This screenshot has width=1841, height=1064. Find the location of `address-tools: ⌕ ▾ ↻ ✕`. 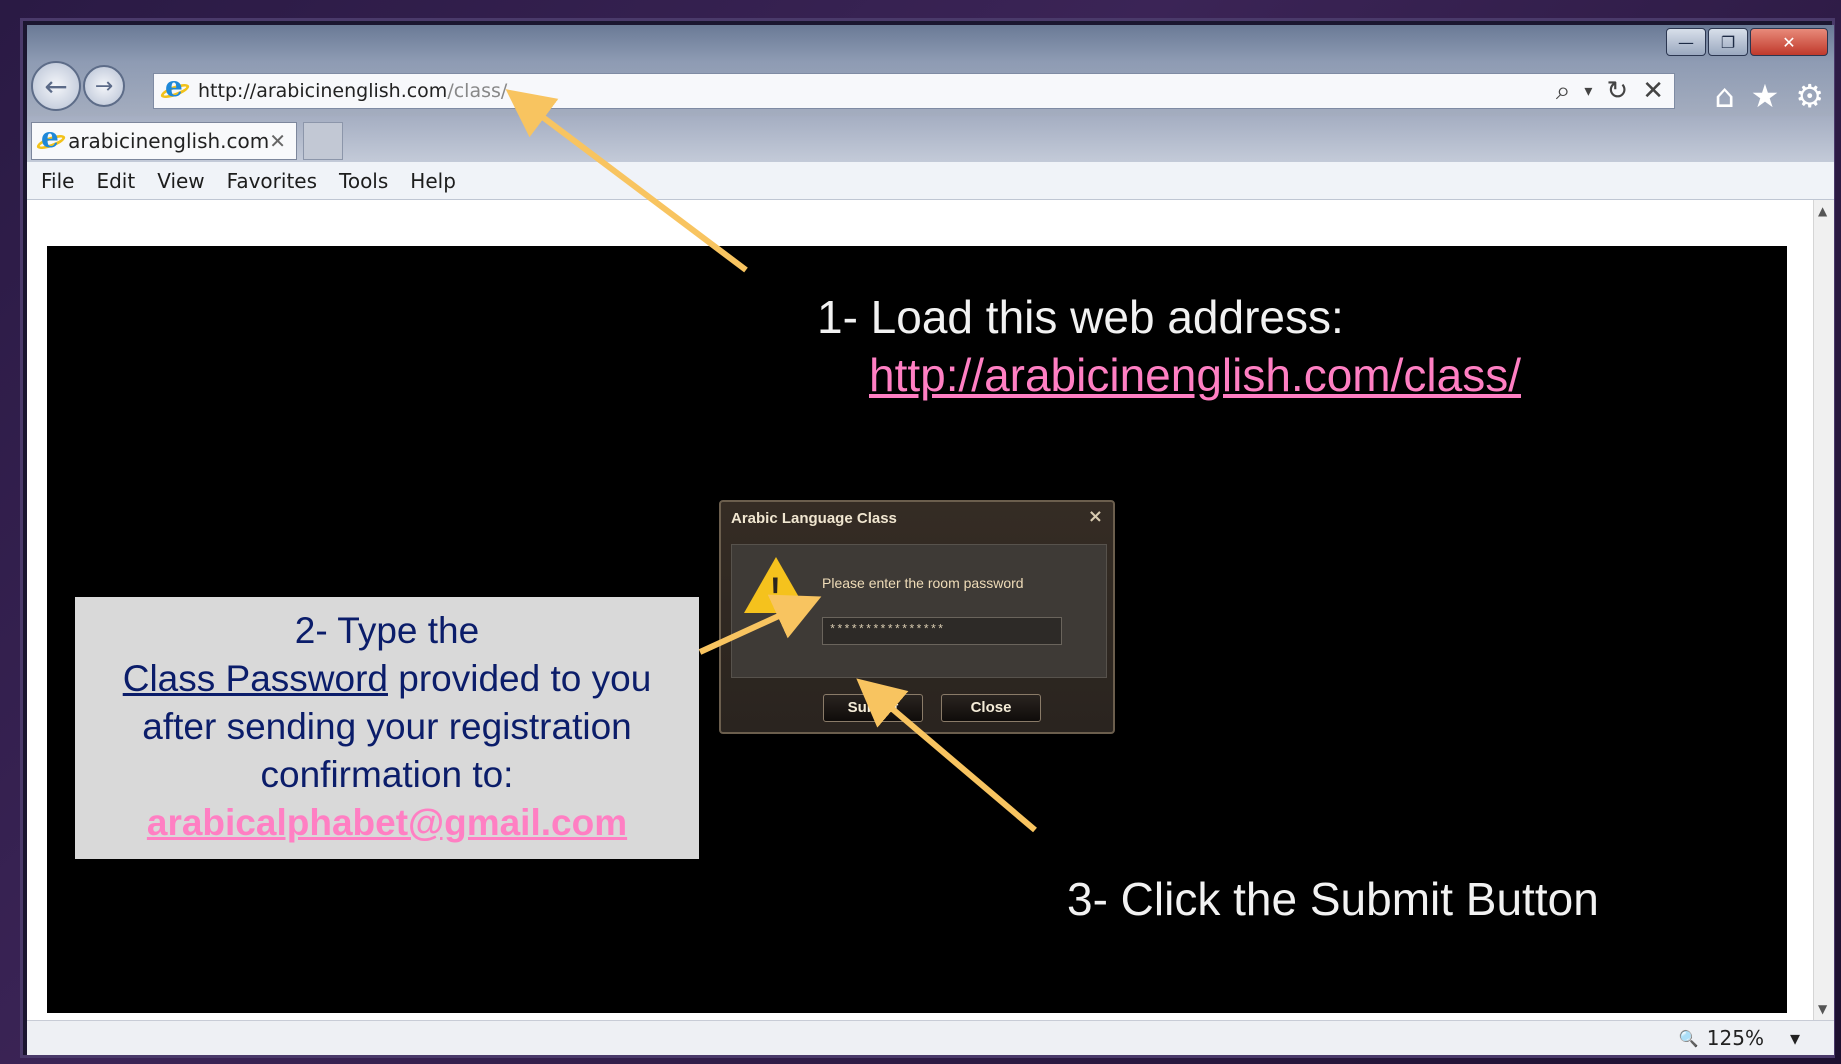

address-tools: ⌕ ▾ ↻ ✕ is located at coordinates (1615, 91).